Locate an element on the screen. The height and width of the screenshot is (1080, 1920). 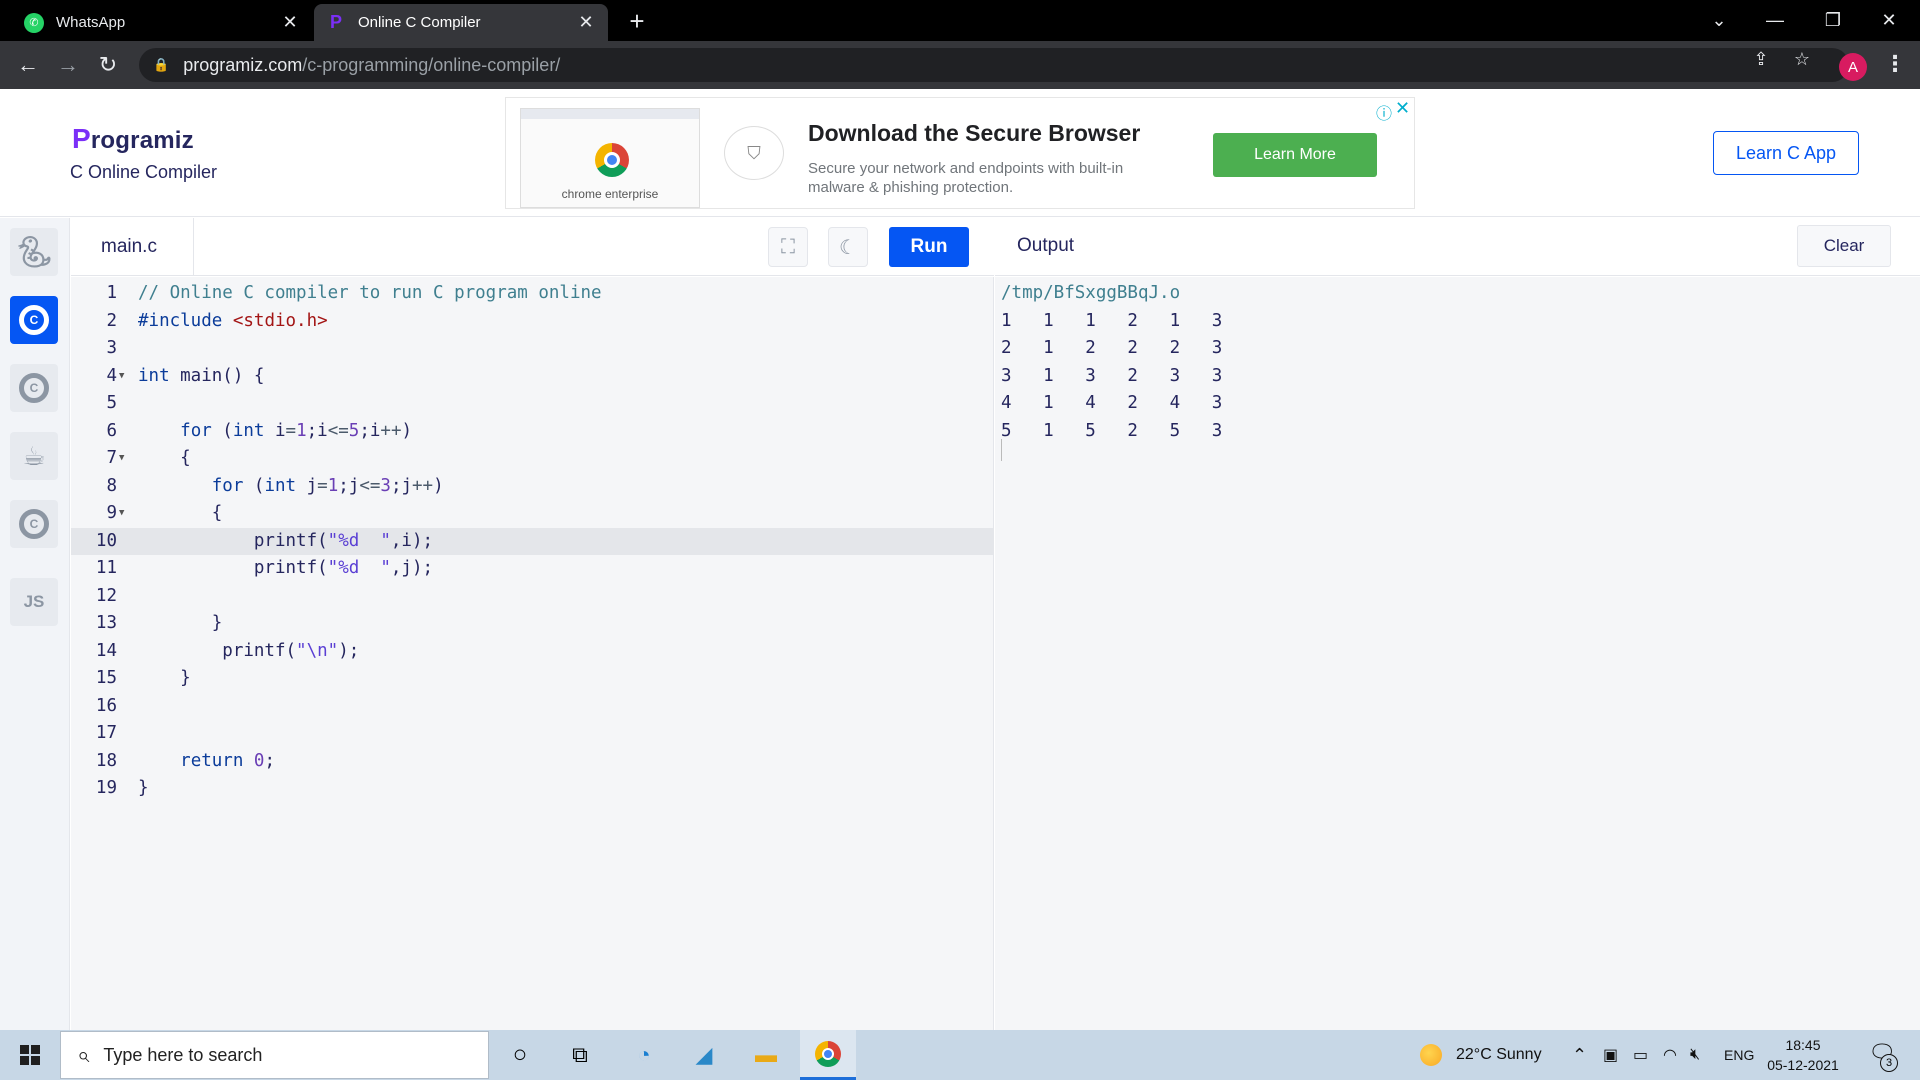
page-subtitle: C Online Compiler is located at coordinates (144, 172).